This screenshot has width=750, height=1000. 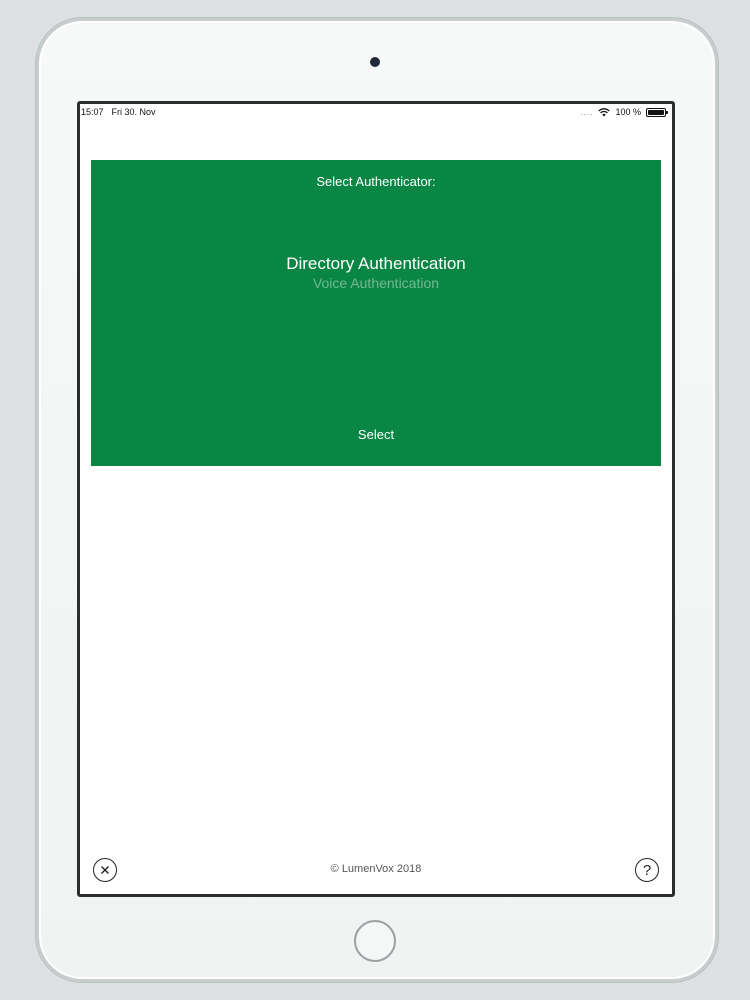 What do you see at coordinates (376, 264) in the screenshot?
I see `picker-option-selected: Directory Authentication` at bounding box center [376, 264].